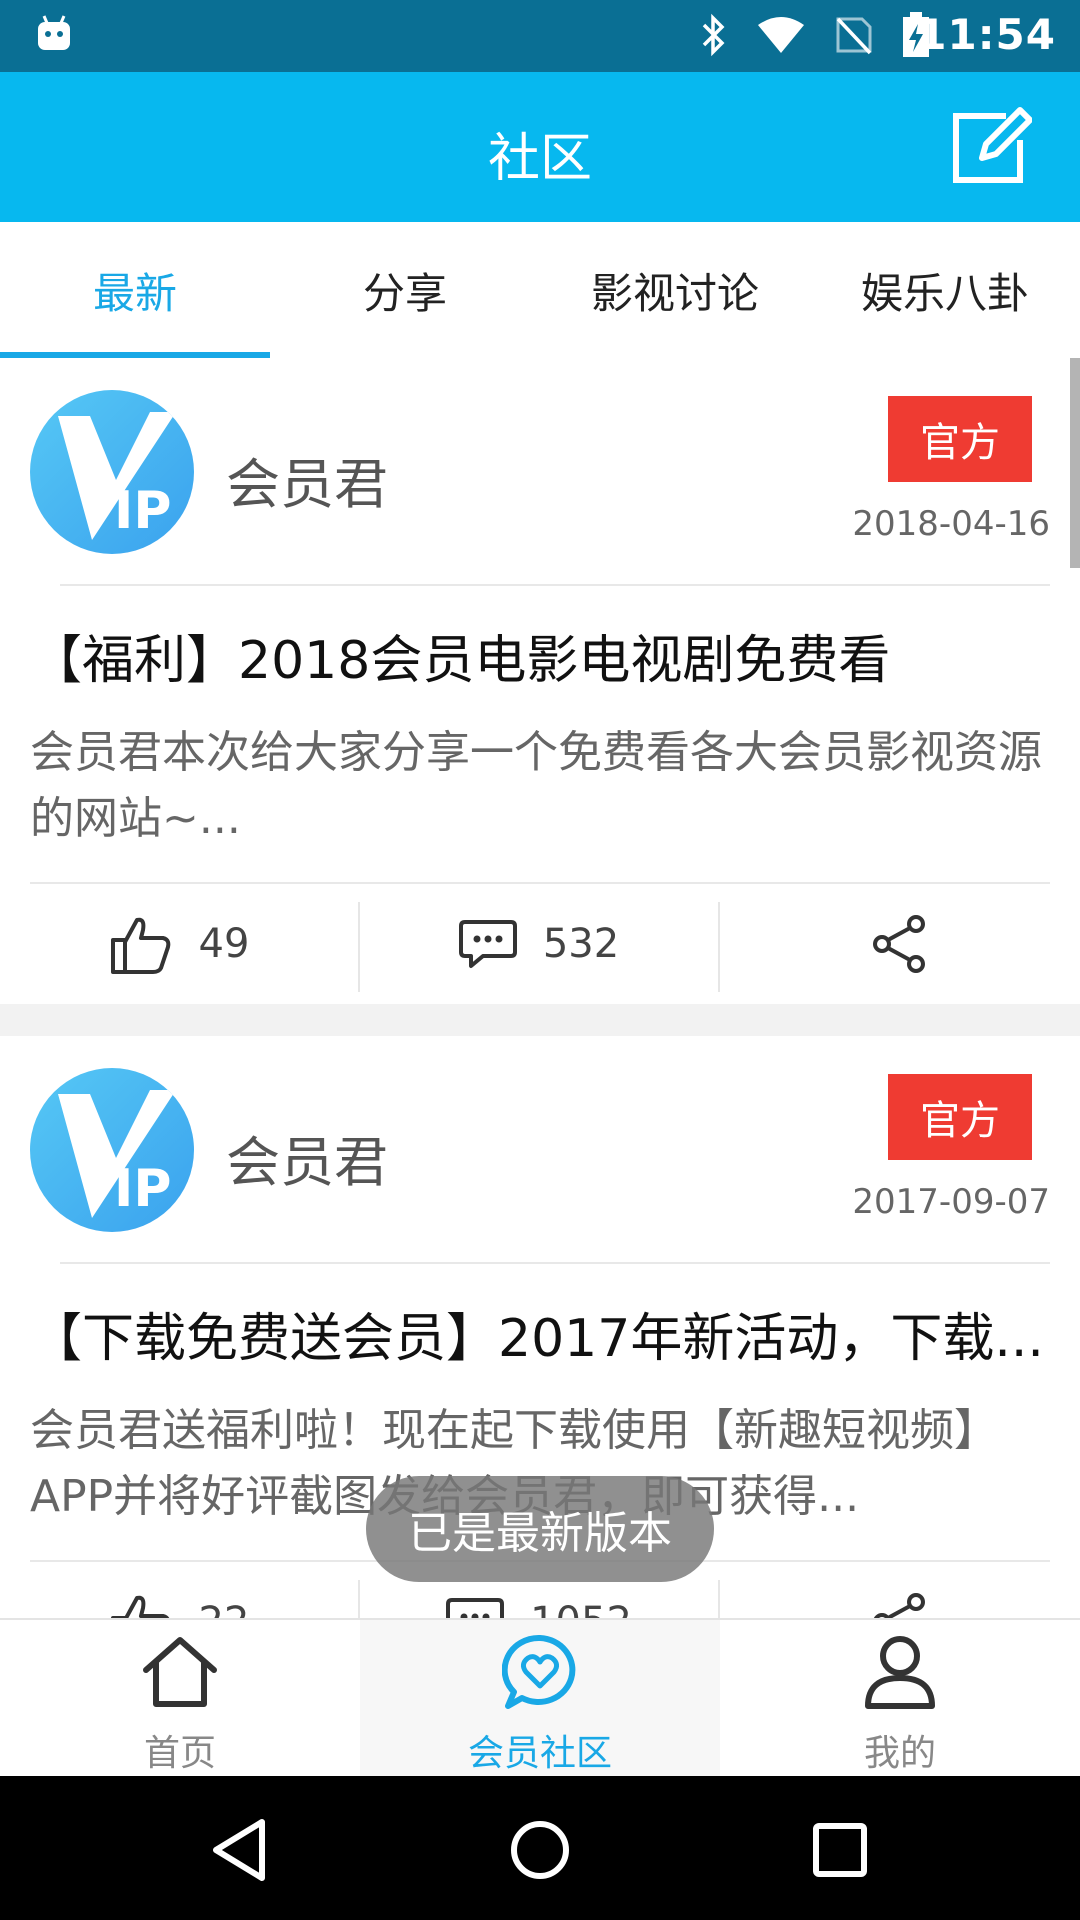  What do you see at coordinates (713, 35) in the screenshot?
I see `bluetooth-icon` at bounding box center [713, 35].